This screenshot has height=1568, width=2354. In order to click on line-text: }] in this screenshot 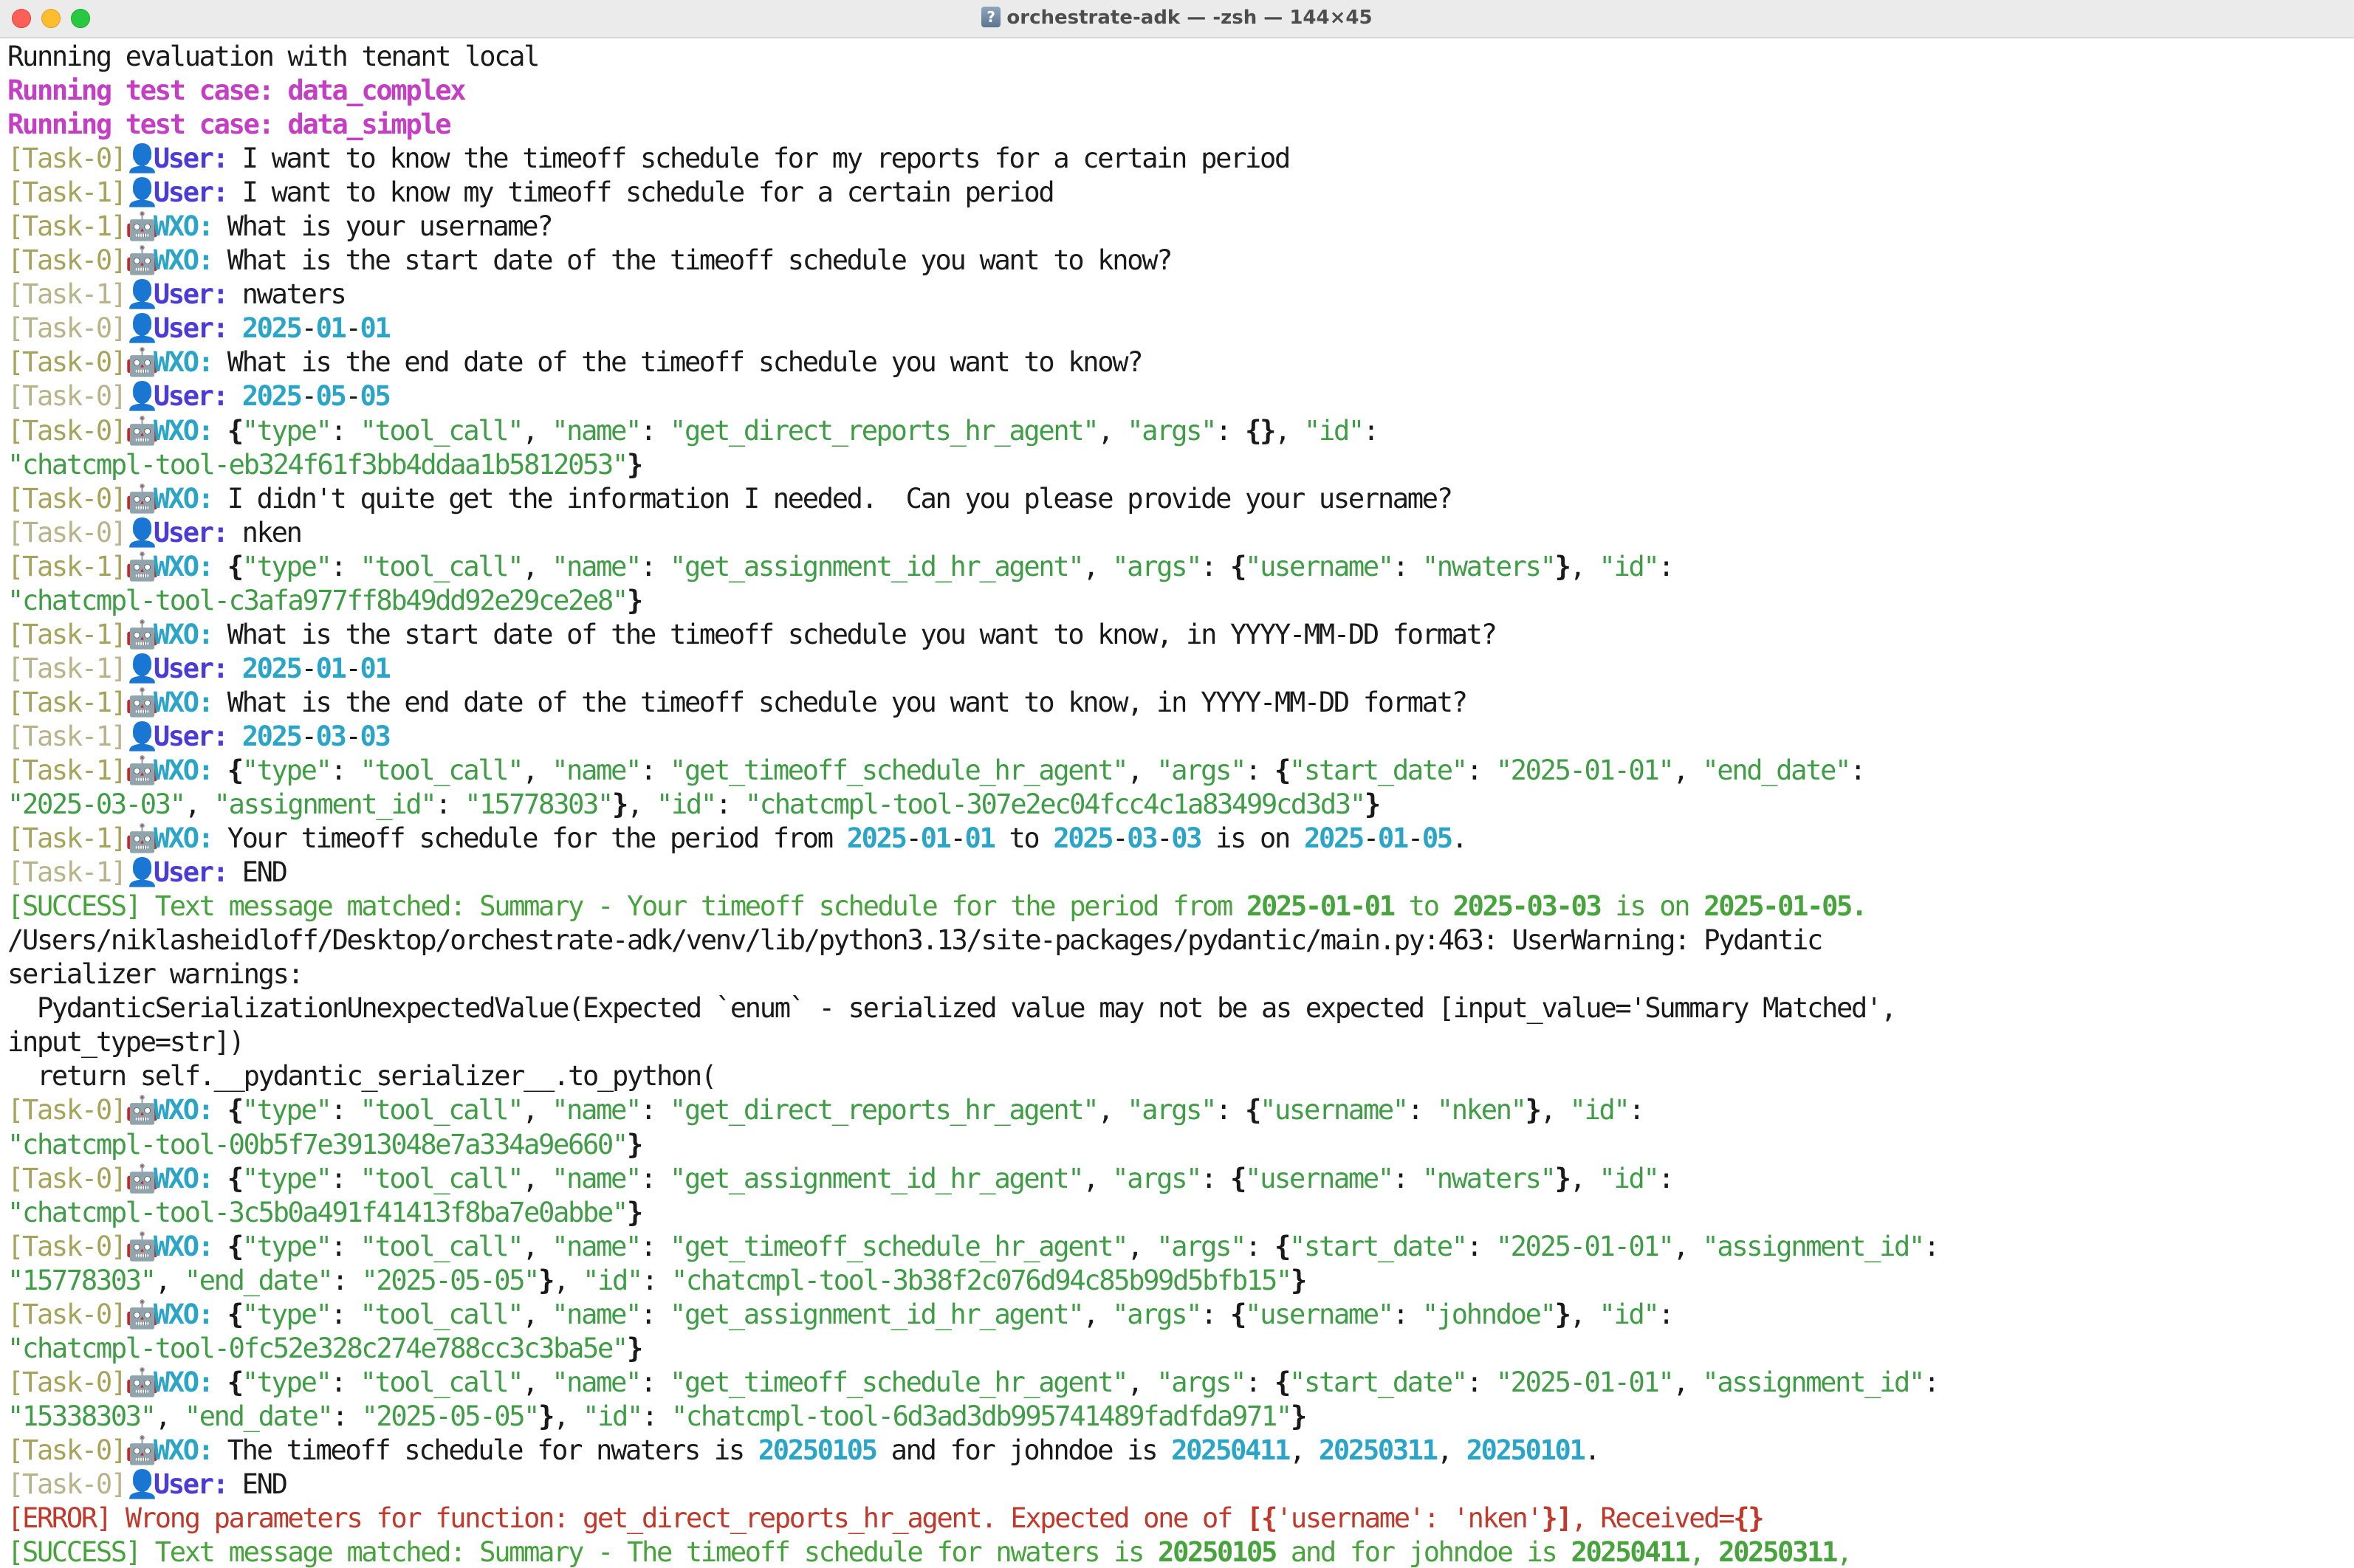, I will do `click(1557, 1519)`.